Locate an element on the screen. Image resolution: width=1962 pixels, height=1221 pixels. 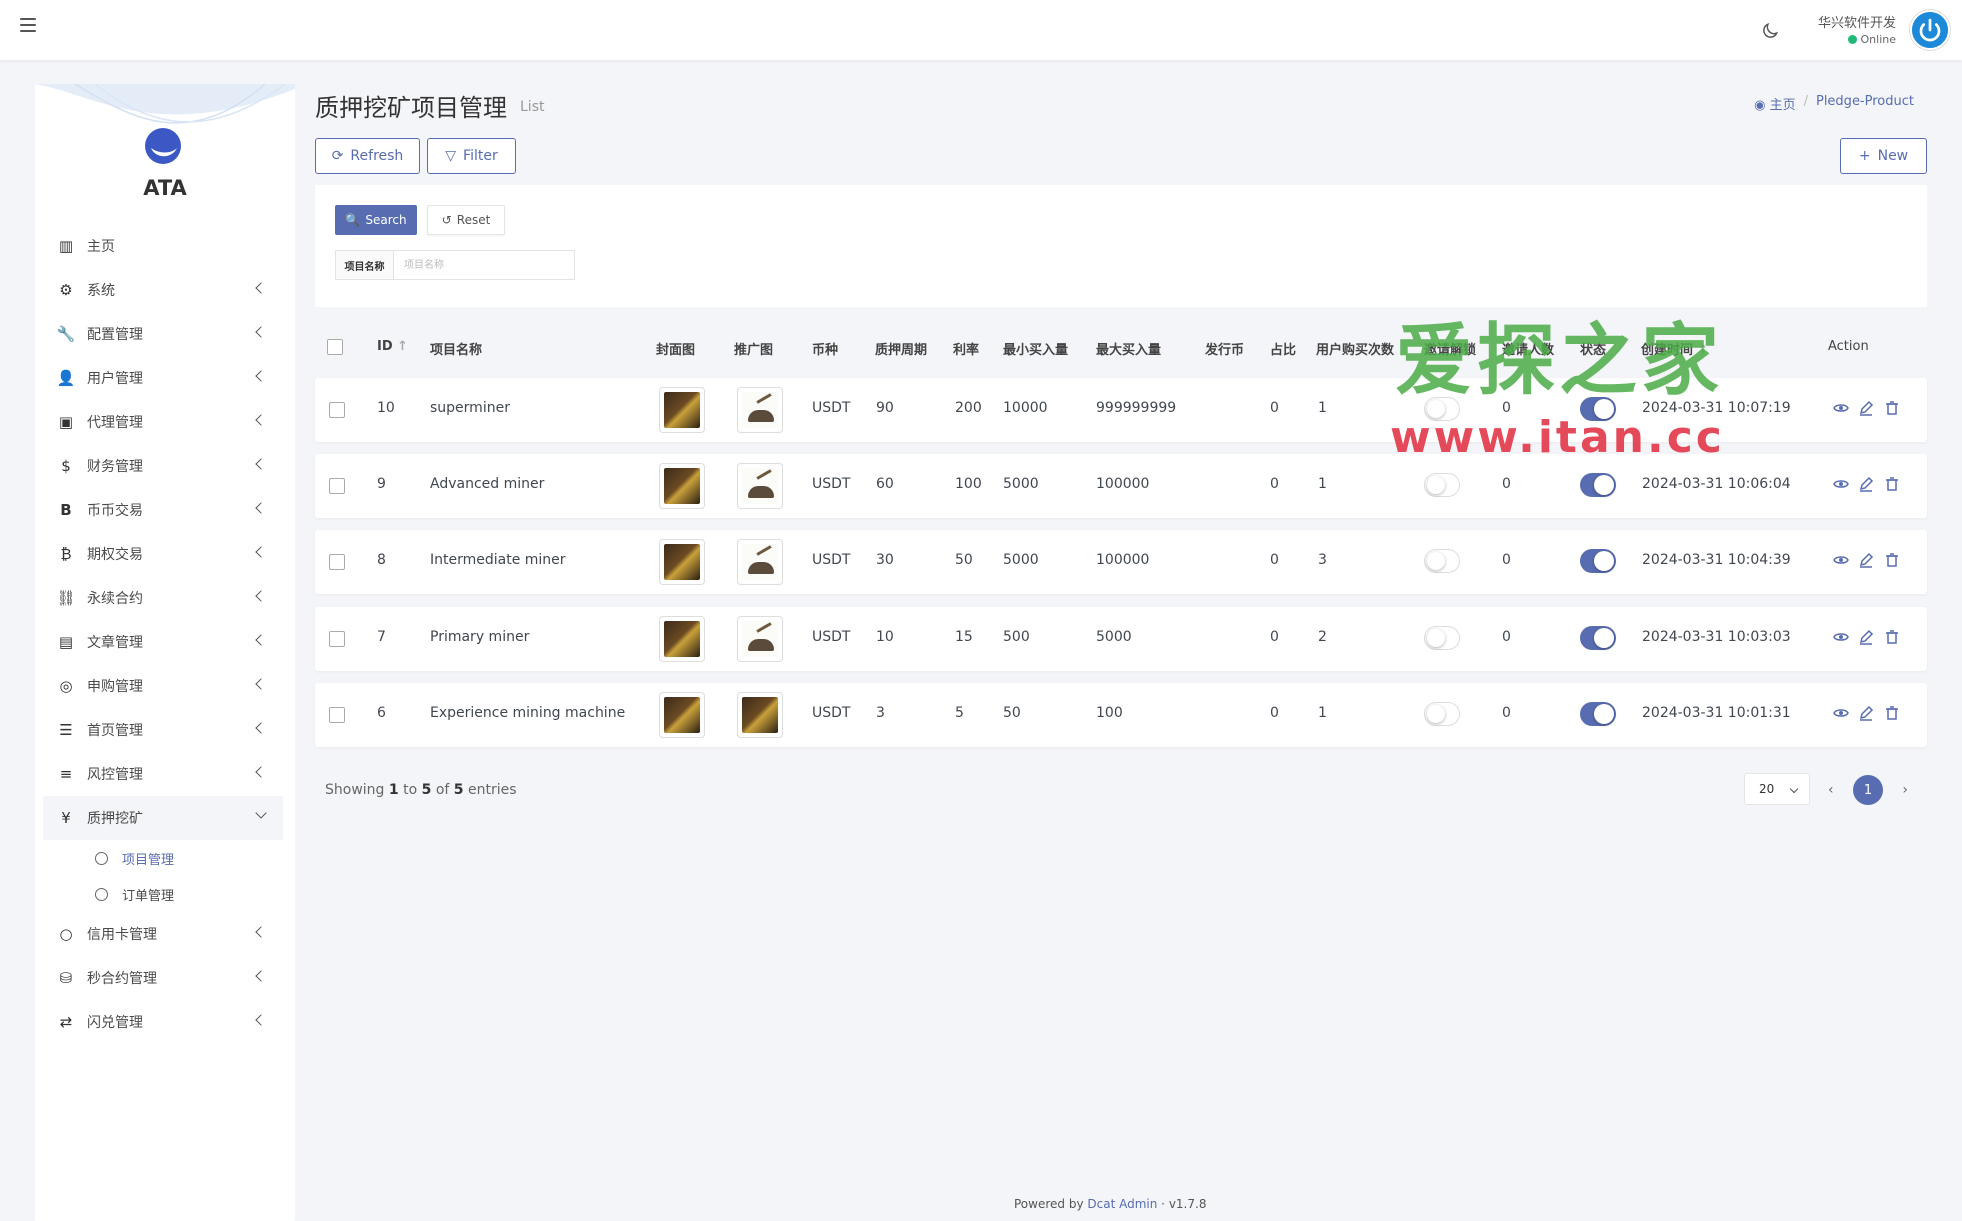
cover-image-picture is located at coordinates (682, 410).